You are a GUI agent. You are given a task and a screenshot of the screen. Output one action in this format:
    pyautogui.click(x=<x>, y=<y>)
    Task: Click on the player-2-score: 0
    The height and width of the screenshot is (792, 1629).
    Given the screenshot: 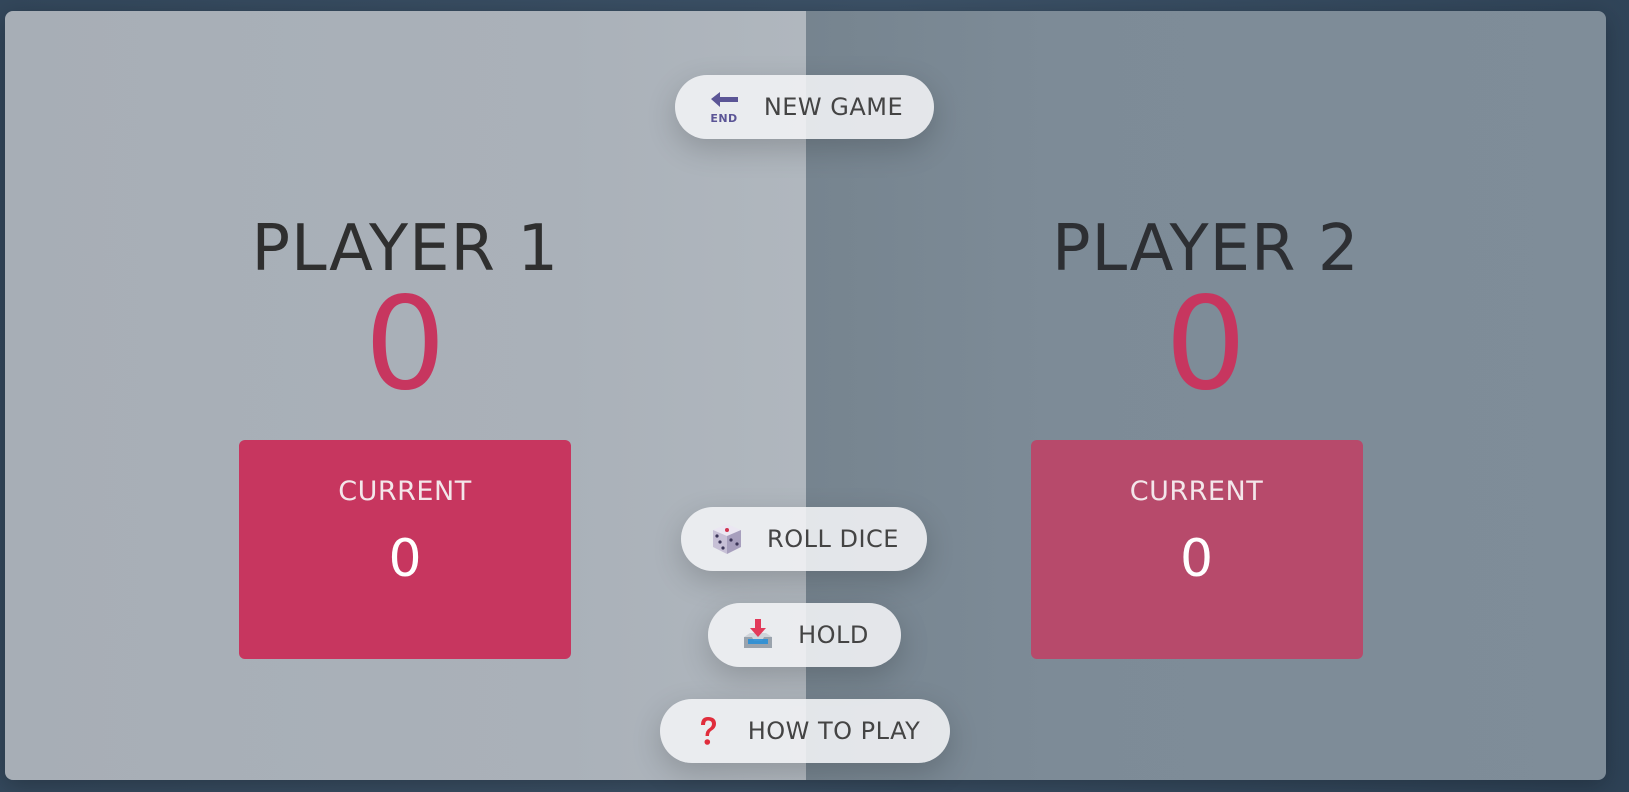 What is the action you would take?
    pyautogui.click(x=1206, y=344)
    